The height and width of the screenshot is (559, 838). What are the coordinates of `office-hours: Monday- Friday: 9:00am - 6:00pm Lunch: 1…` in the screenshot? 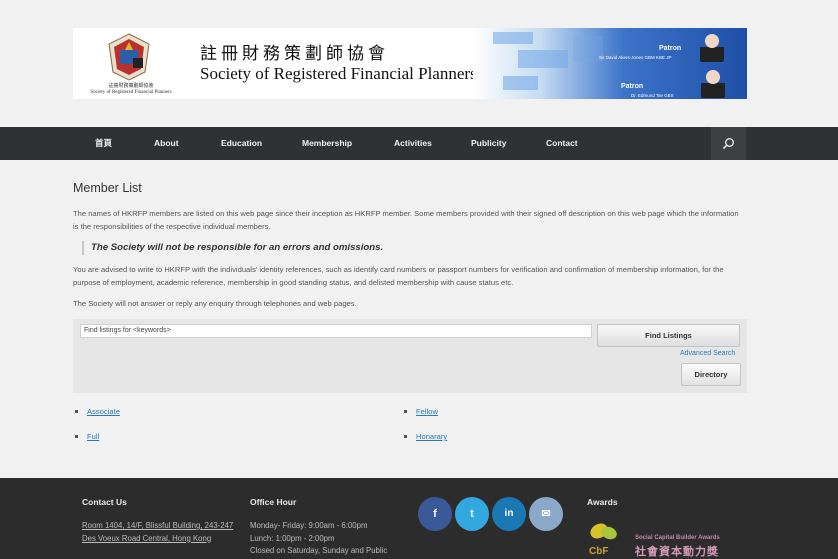 It's located at (330, 539).